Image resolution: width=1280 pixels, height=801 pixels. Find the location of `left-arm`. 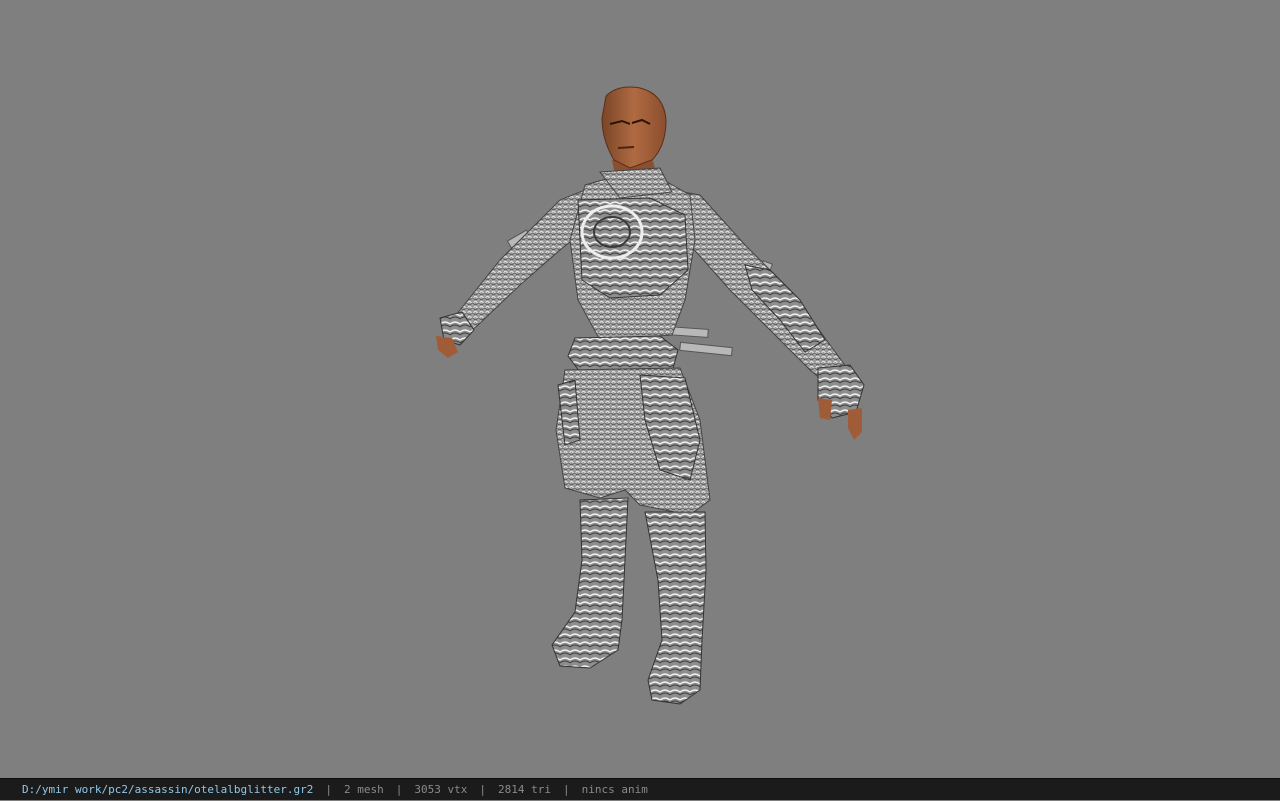

left-arm is located at coordinates (516, 264).